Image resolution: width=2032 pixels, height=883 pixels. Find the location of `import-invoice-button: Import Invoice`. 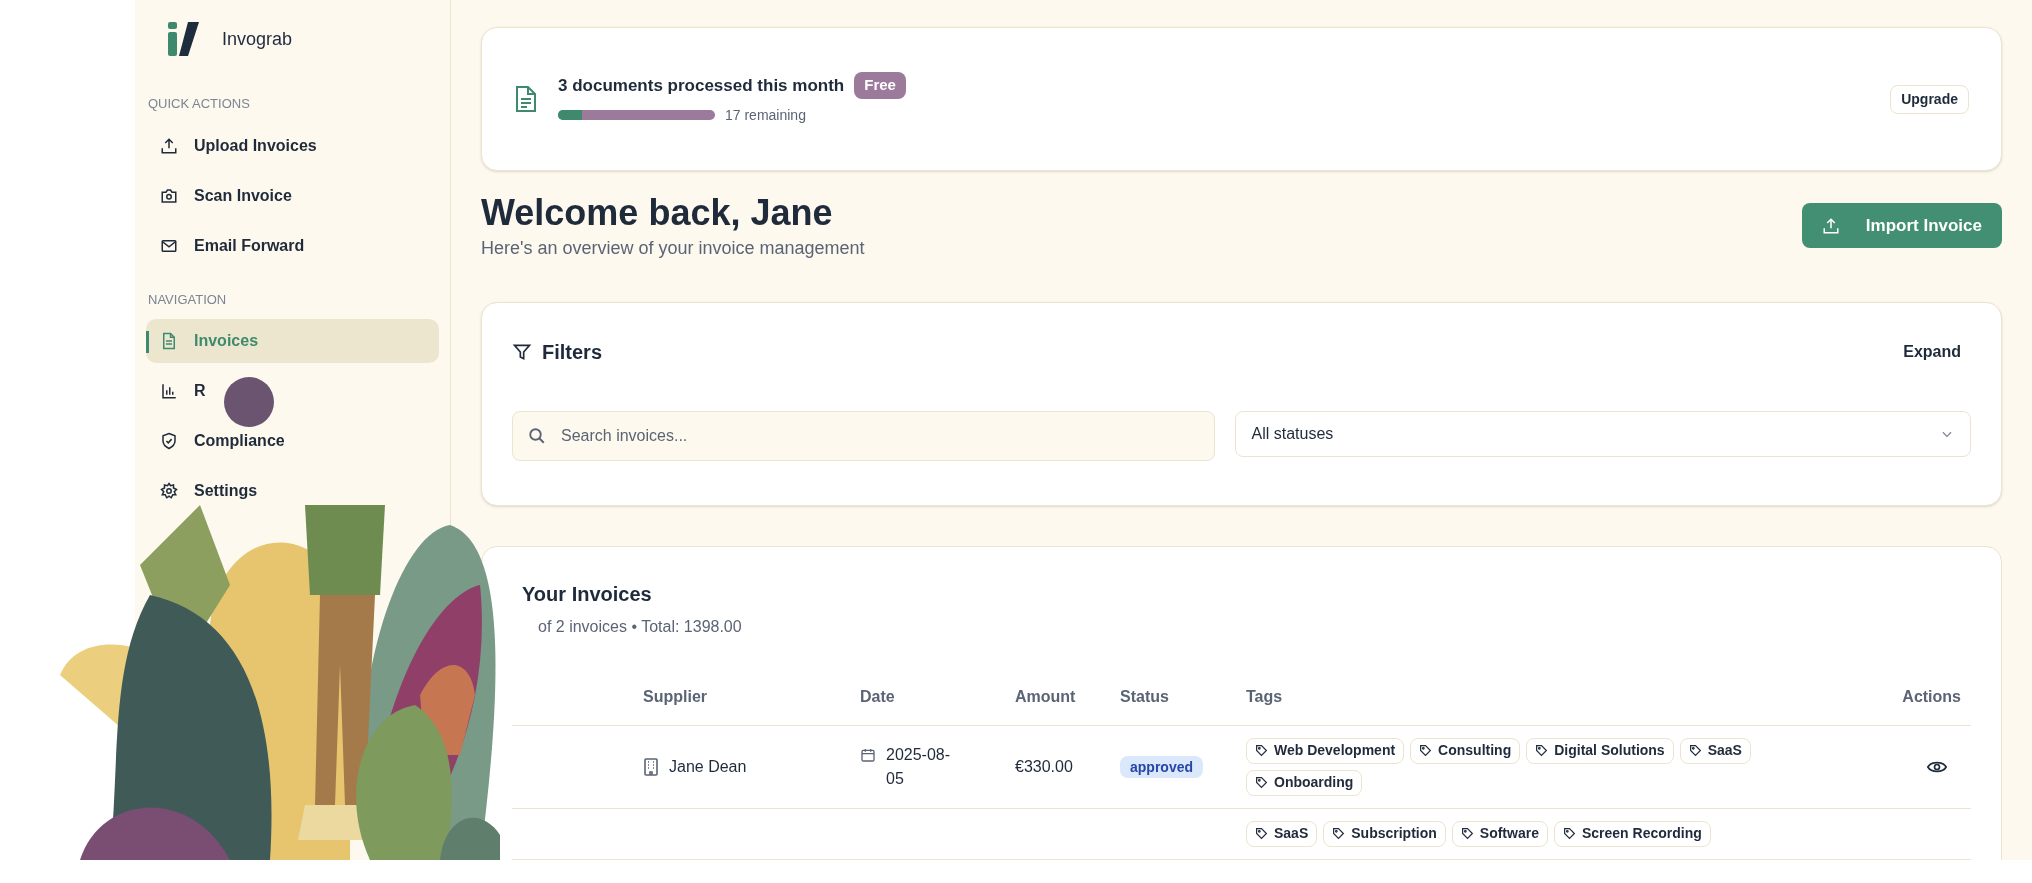

import-invoice-button: Import Invoice is located at coordinates (1901, 225).